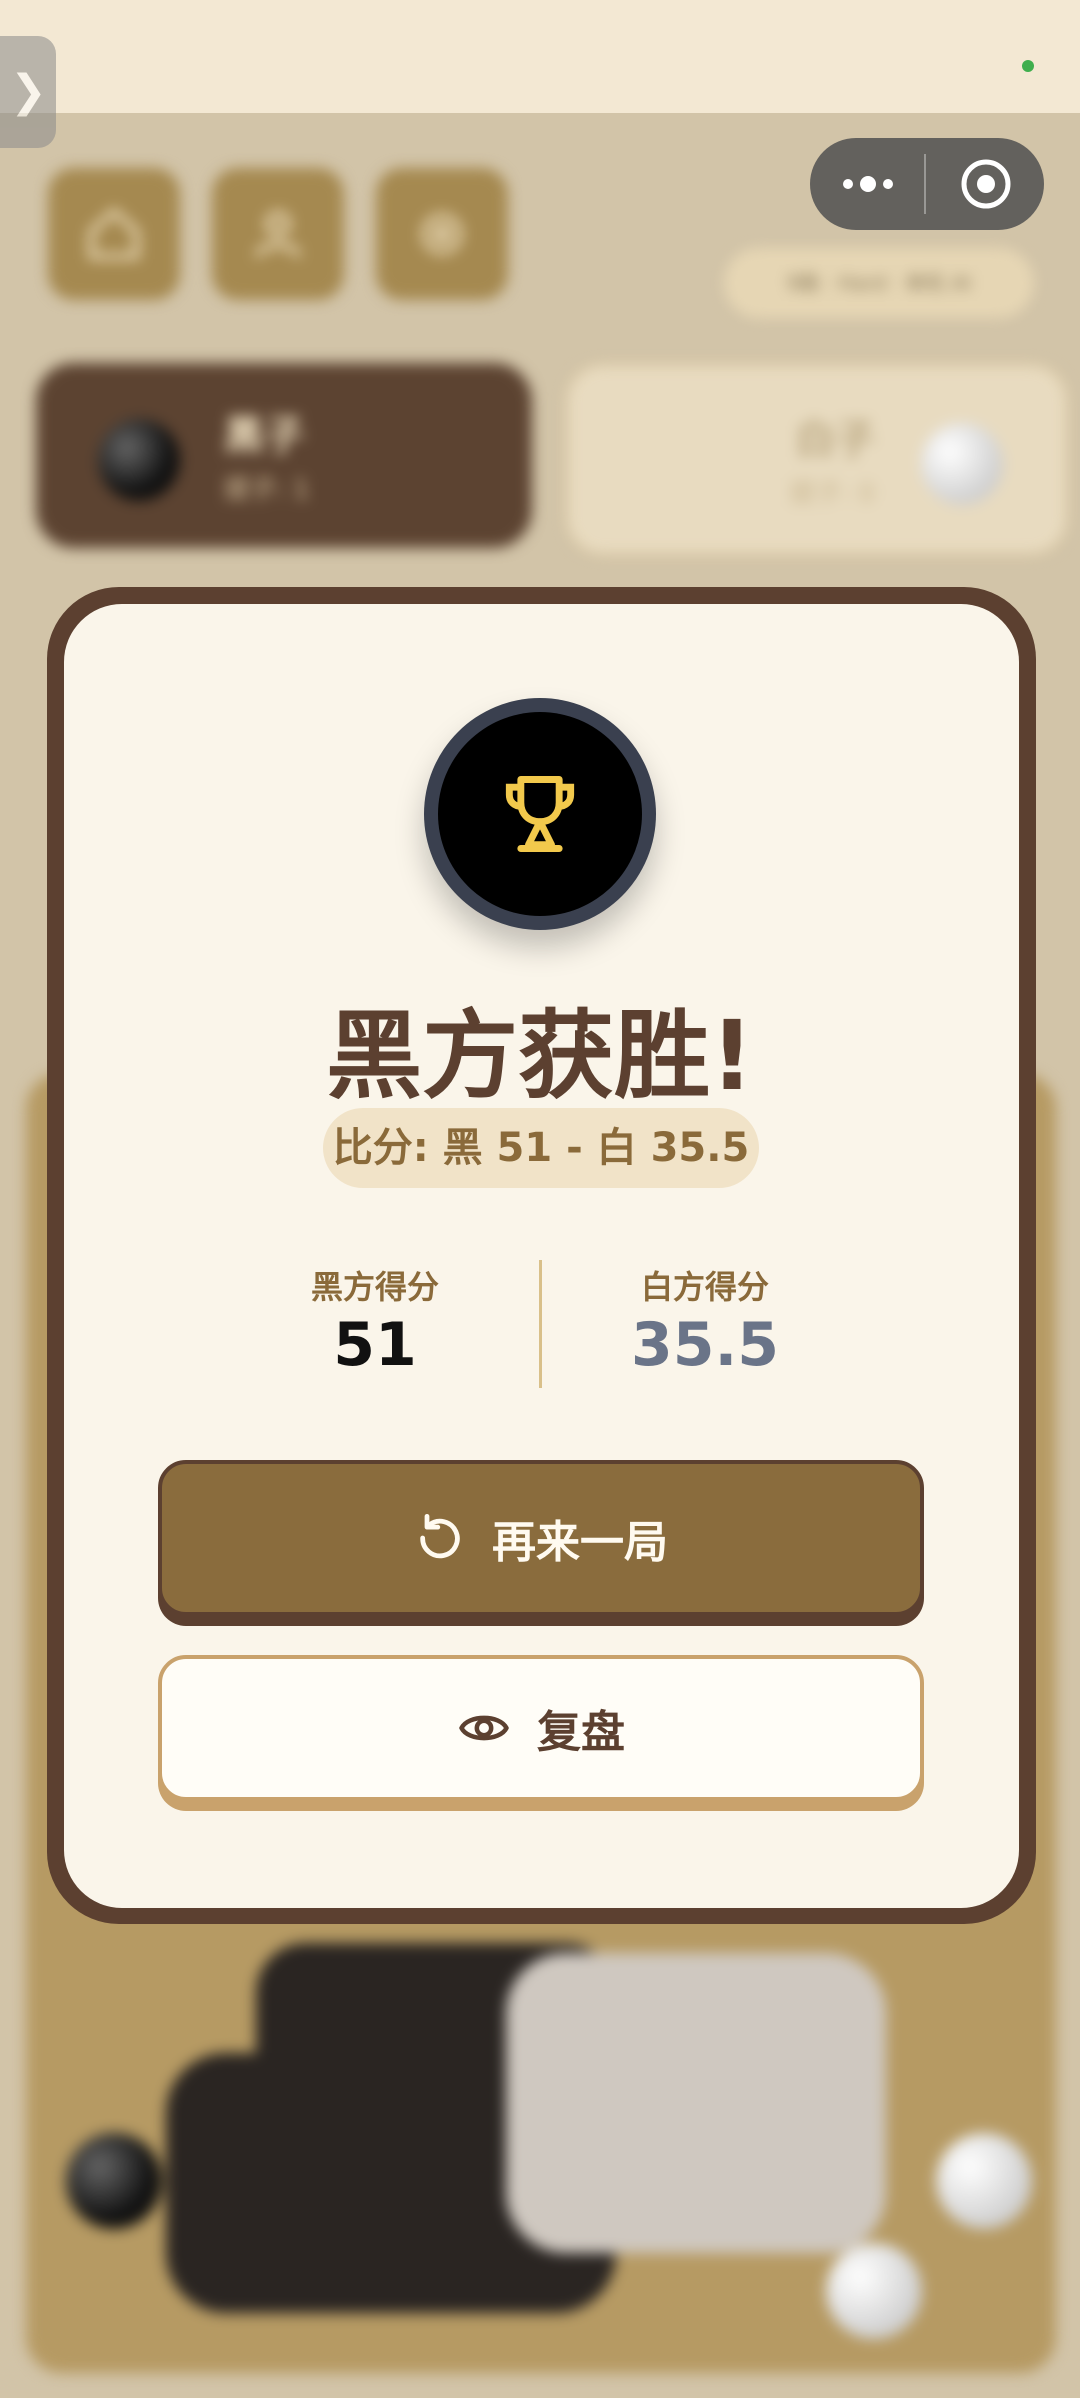 This screenshot has height=2398, width=1080. I want to click on black-player-name: 黑子, so click(264, 436).